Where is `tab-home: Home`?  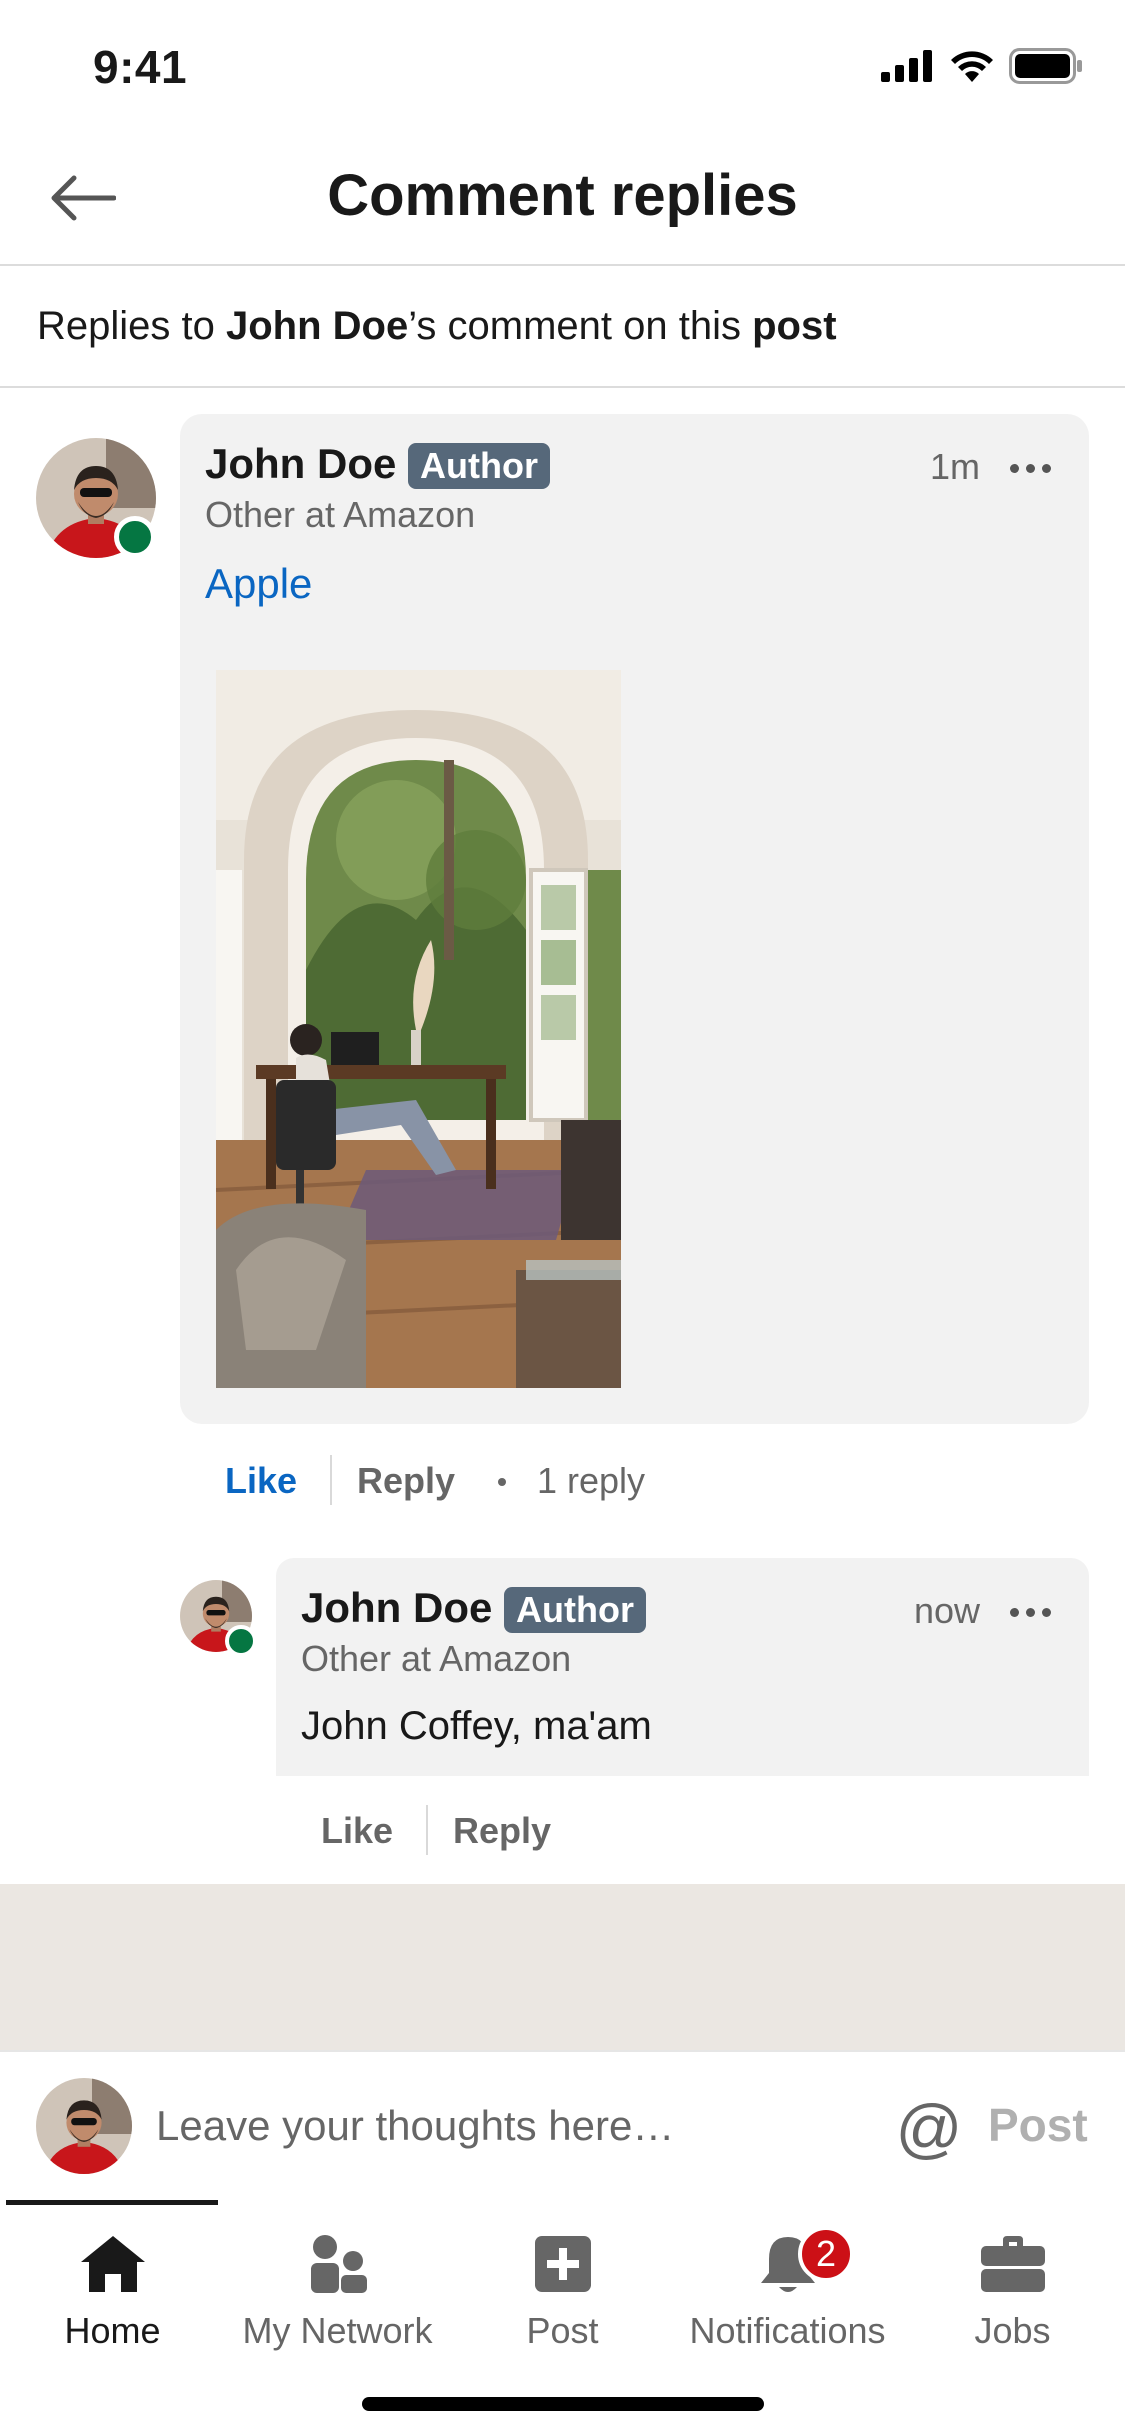 tab-home: Home is located at coordinates (112, 2288).